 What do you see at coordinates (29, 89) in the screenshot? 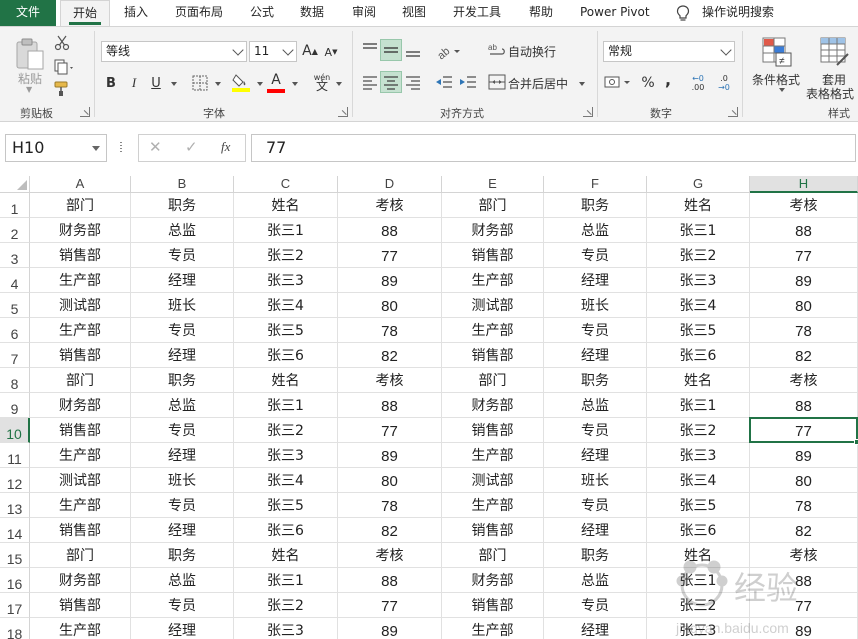
I see `paste-dropdown-icon: ▼` at bounding box center [29, 89].